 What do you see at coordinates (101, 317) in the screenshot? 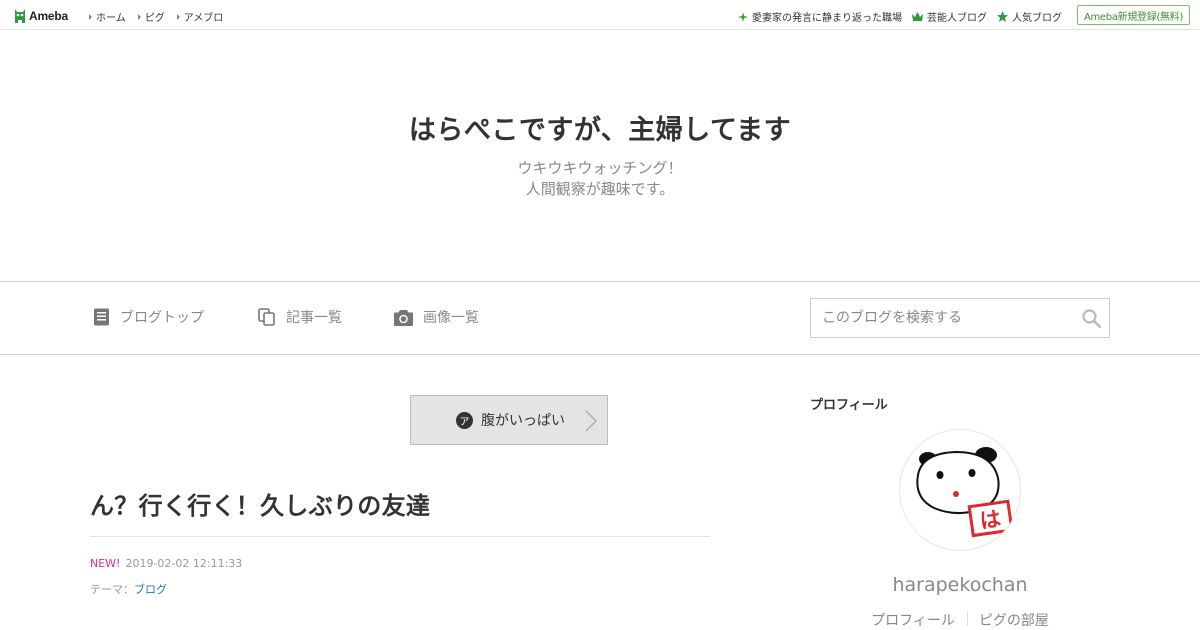
I see `document-icon` at bounding box center [101, 317].